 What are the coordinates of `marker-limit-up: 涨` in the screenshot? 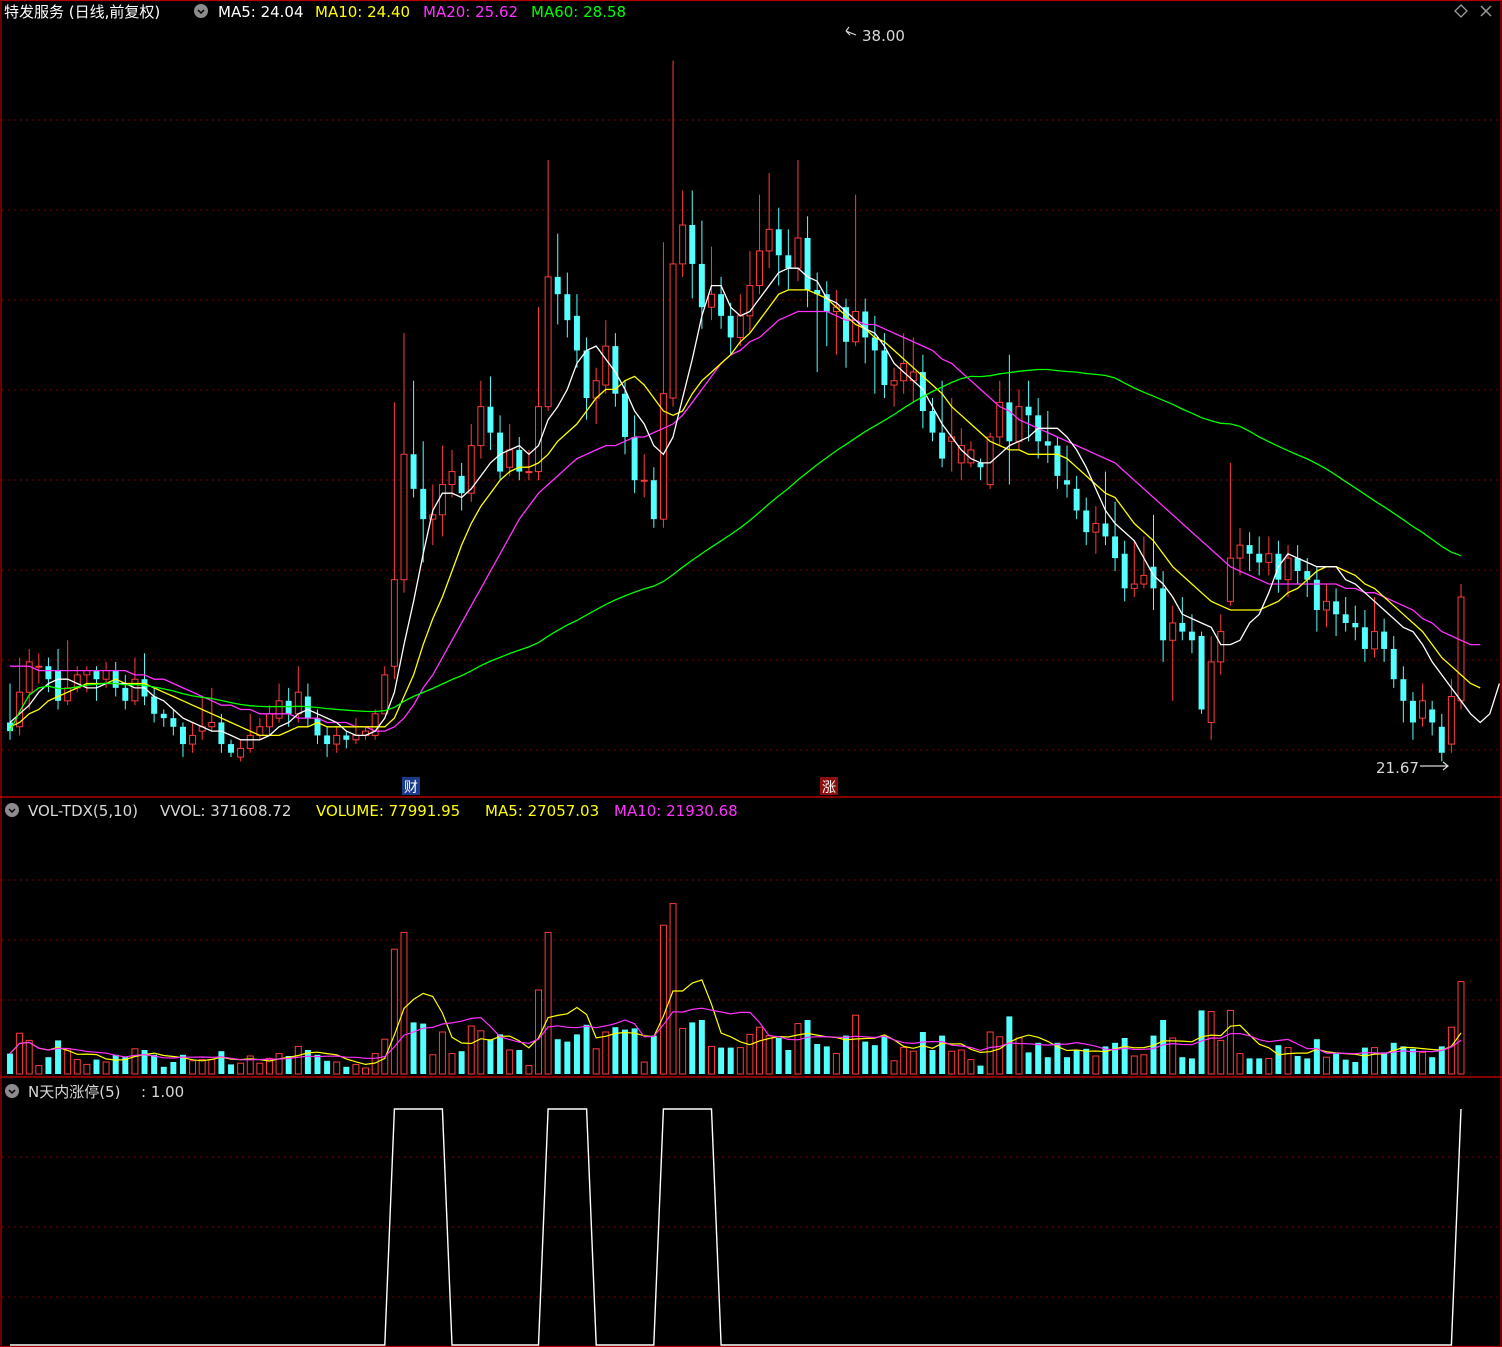 It's located at (829, 786).